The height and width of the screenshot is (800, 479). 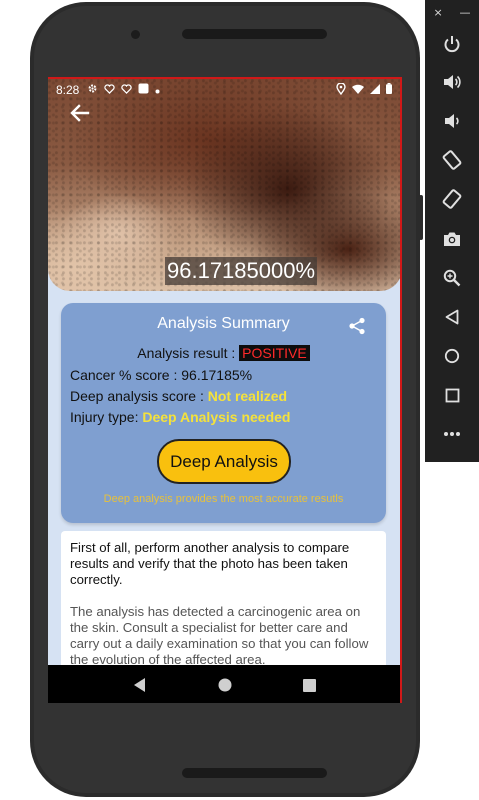 What do you see at coordinates (188, 353) in the screenshot?
I see `analysis-result-label: Analysis result :` at bounding box center [188, 353].